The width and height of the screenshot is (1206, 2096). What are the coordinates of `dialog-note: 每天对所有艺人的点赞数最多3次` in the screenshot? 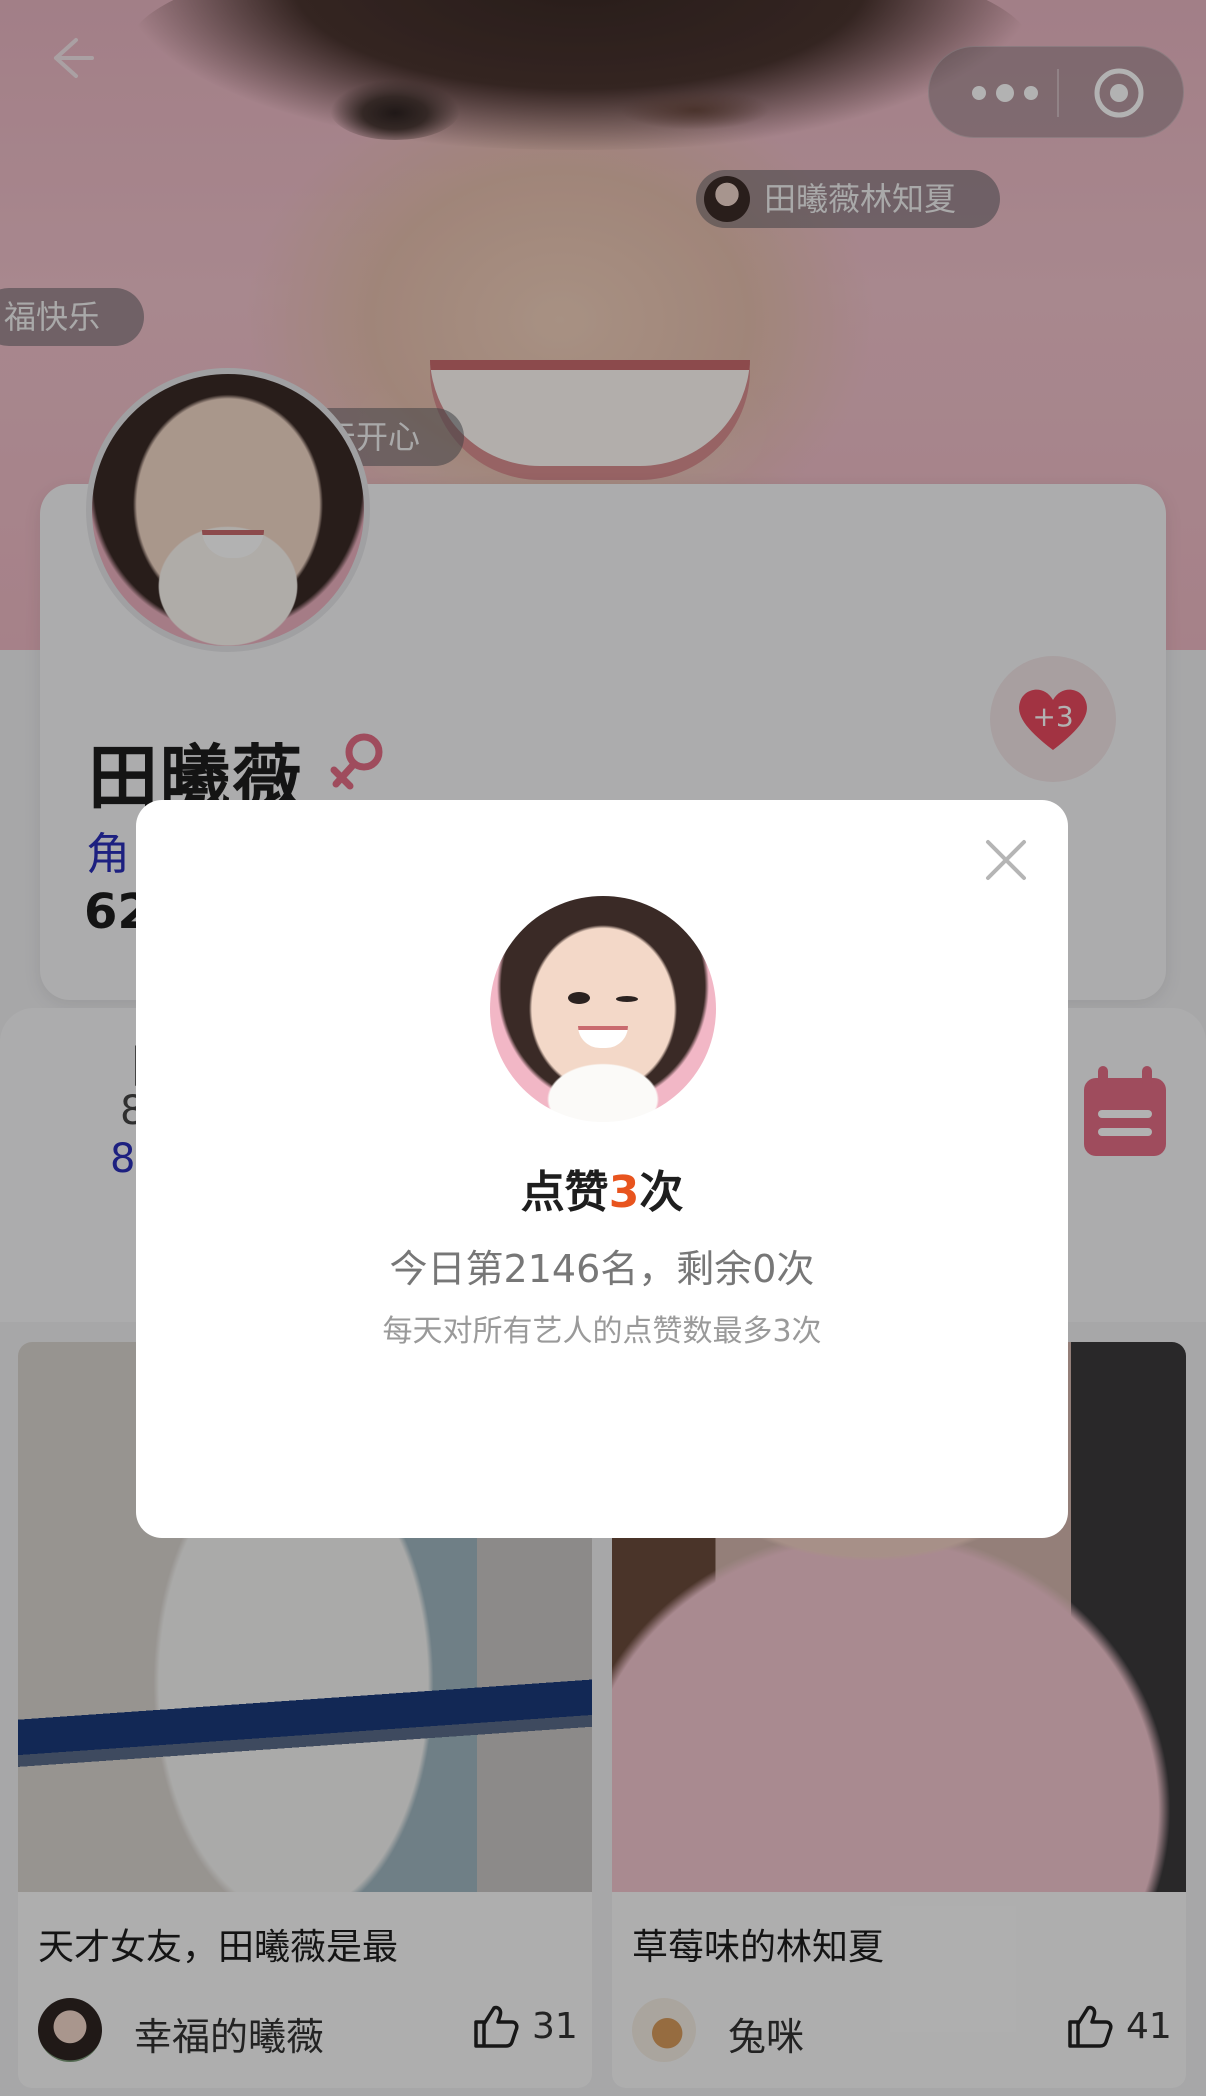 It's located at (602, 1331).